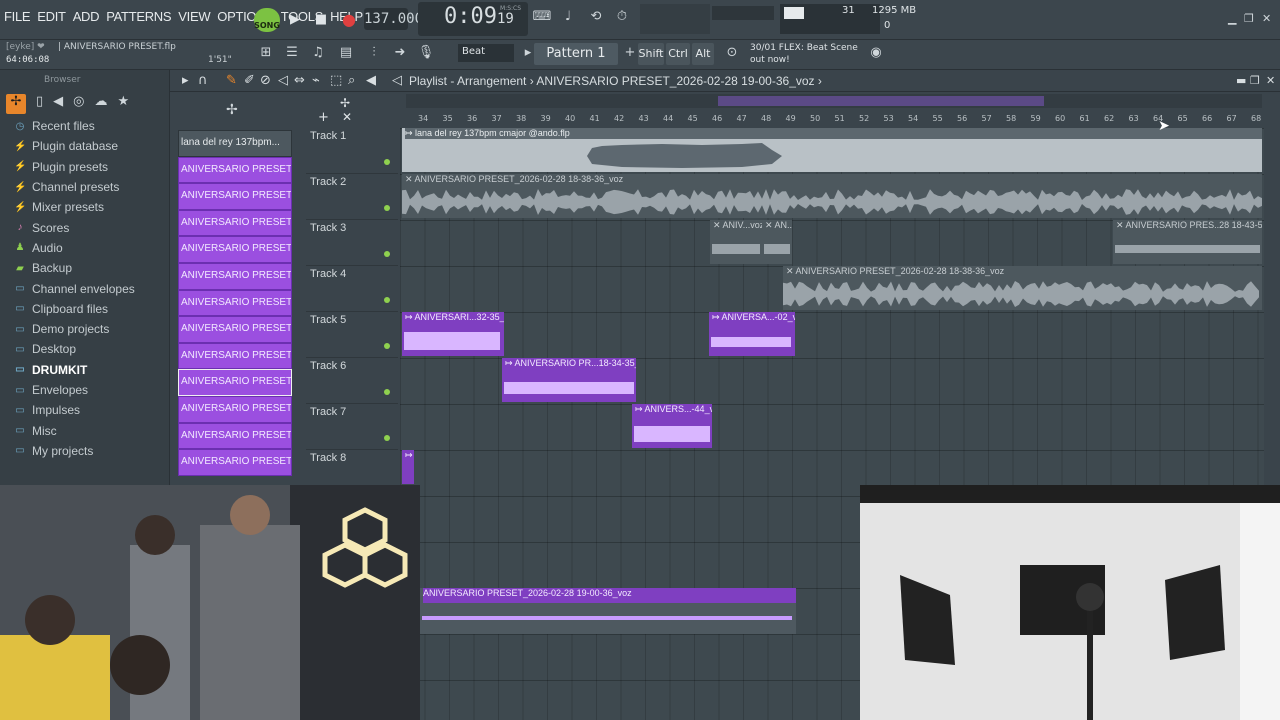  What do you see at coordinates (138, 16) in the screenshot?
I see `menu-patterns: PATTERNS` at bounding box center [138, 16].